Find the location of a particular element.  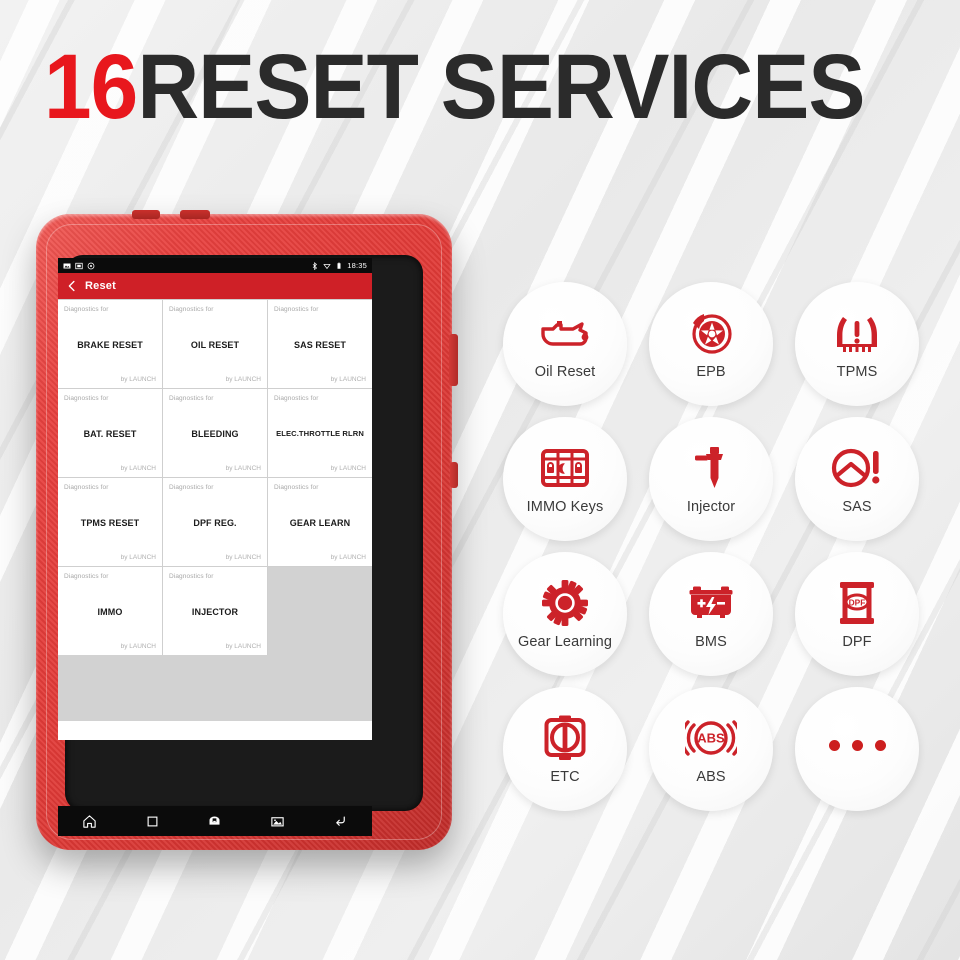

function-cell: Diagnostics for BRAKE RESET by LAUNCH is located at coordinates (110, 344).